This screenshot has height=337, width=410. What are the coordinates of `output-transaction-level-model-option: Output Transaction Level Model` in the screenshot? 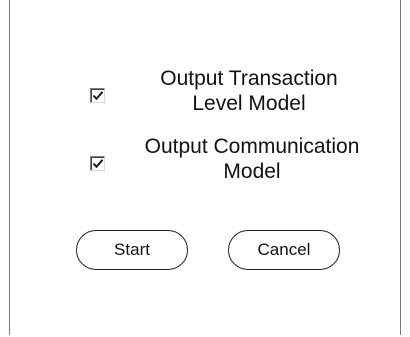 It's located at (236, 94).